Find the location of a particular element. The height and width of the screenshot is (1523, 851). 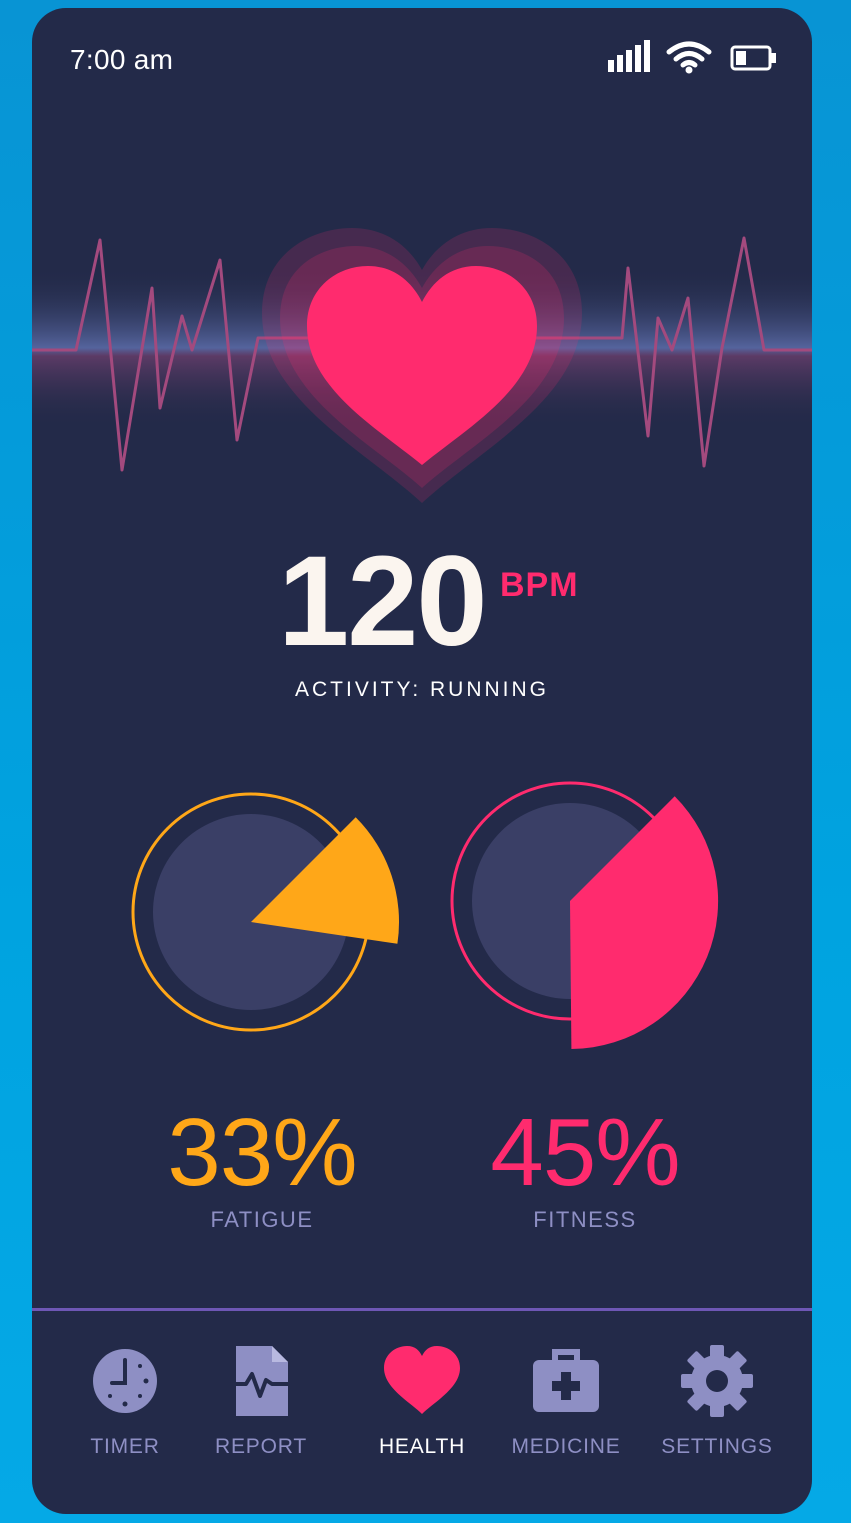

nav-label-settings: SETTINGS is located at coordinates (717, 1446).